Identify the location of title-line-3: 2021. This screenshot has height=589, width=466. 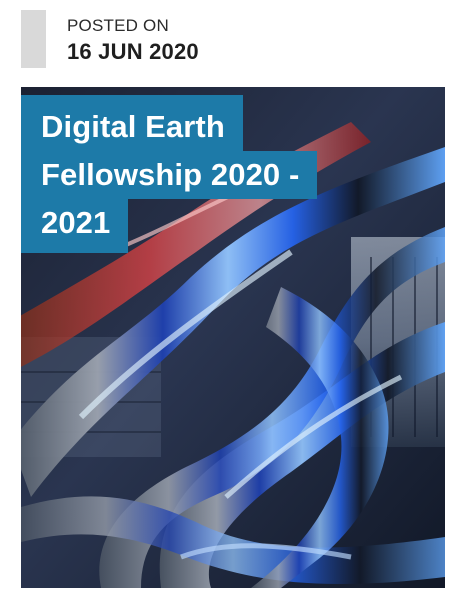
(75, 226).